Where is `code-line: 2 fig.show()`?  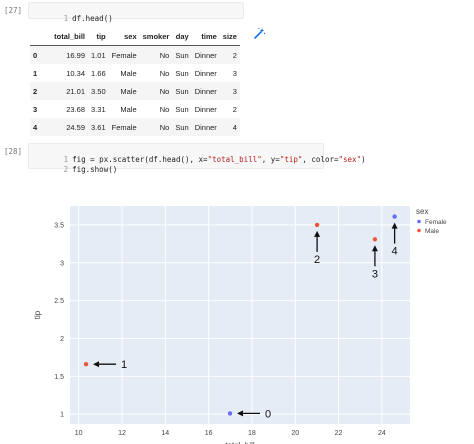
code-line: 2 fig.show() is located at coordinates (90, 169).